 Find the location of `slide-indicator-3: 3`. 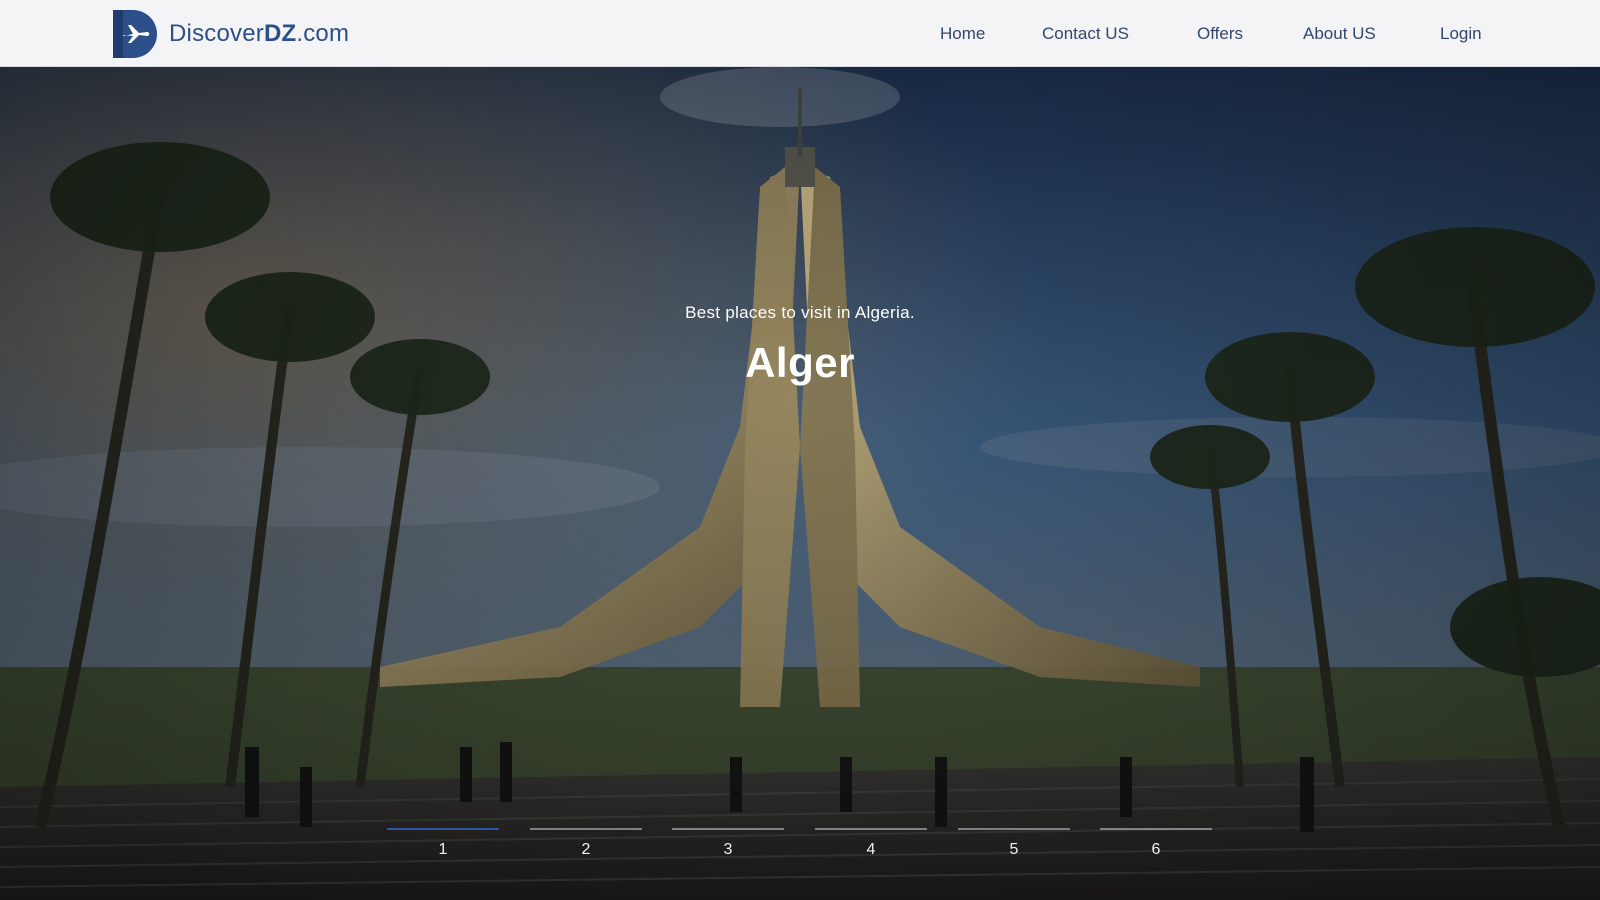

slide-indicator-3: 3 is located at coordinates (728, 846).